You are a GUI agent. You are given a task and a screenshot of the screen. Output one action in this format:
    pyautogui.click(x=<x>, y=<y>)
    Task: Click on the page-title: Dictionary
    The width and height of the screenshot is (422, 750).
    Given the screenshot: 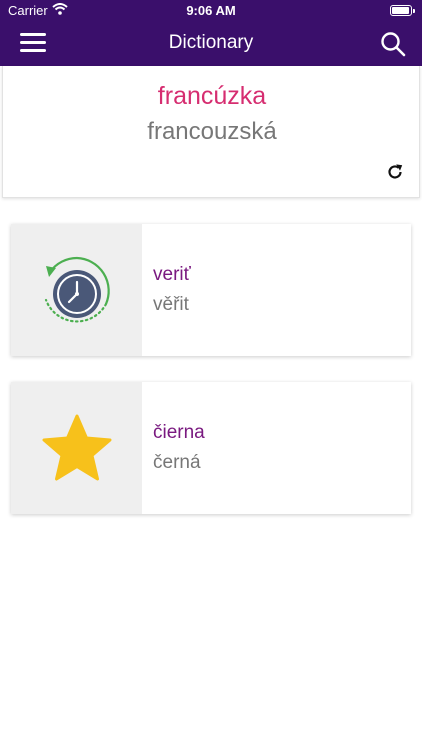 What is the action you would take?
    pyautogui.click(x=211, y=42)
    